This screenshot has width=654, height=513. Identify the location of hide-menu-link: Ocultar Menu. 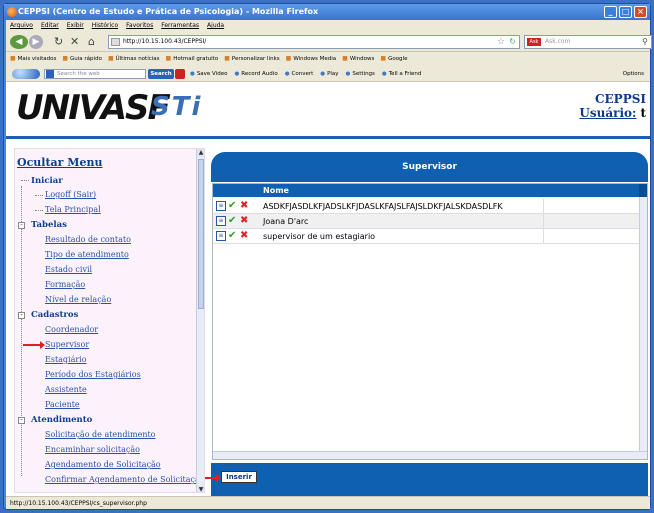
(59, 162).